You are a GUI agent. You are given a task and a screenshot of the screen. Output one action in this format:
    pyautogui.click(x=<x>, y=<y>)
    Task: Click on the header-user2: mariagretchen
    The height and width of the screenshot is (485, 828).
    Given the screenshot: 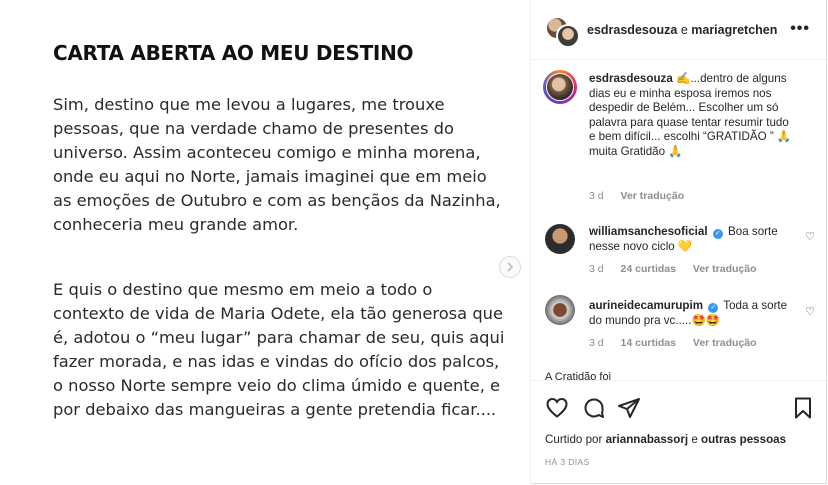 What is the action you would take?
    pyautogui.click(x=734, y=30)
    